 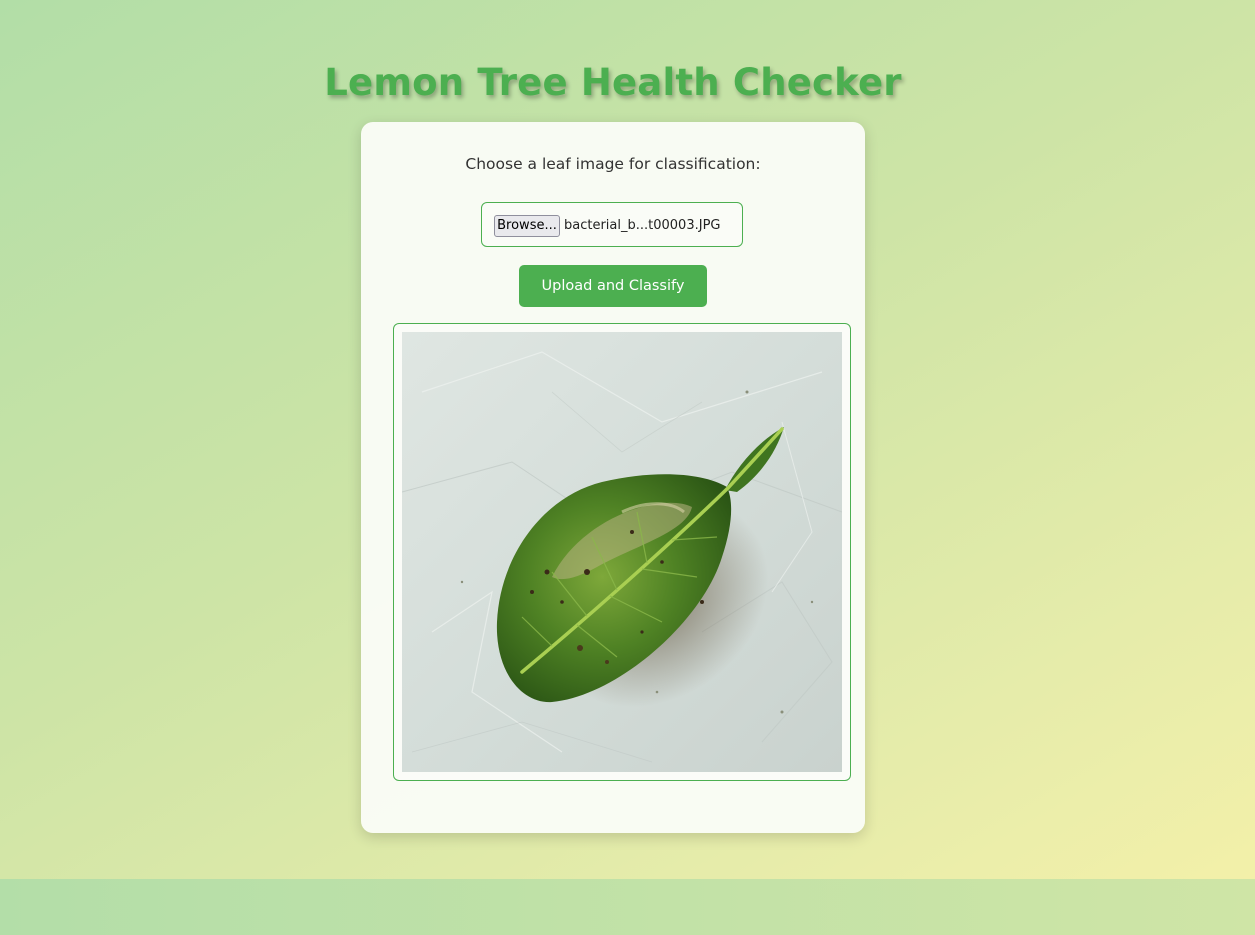 I want to click on selected-file-name: bacterial_b...t00003.JPG, so click(x=642, y=225).